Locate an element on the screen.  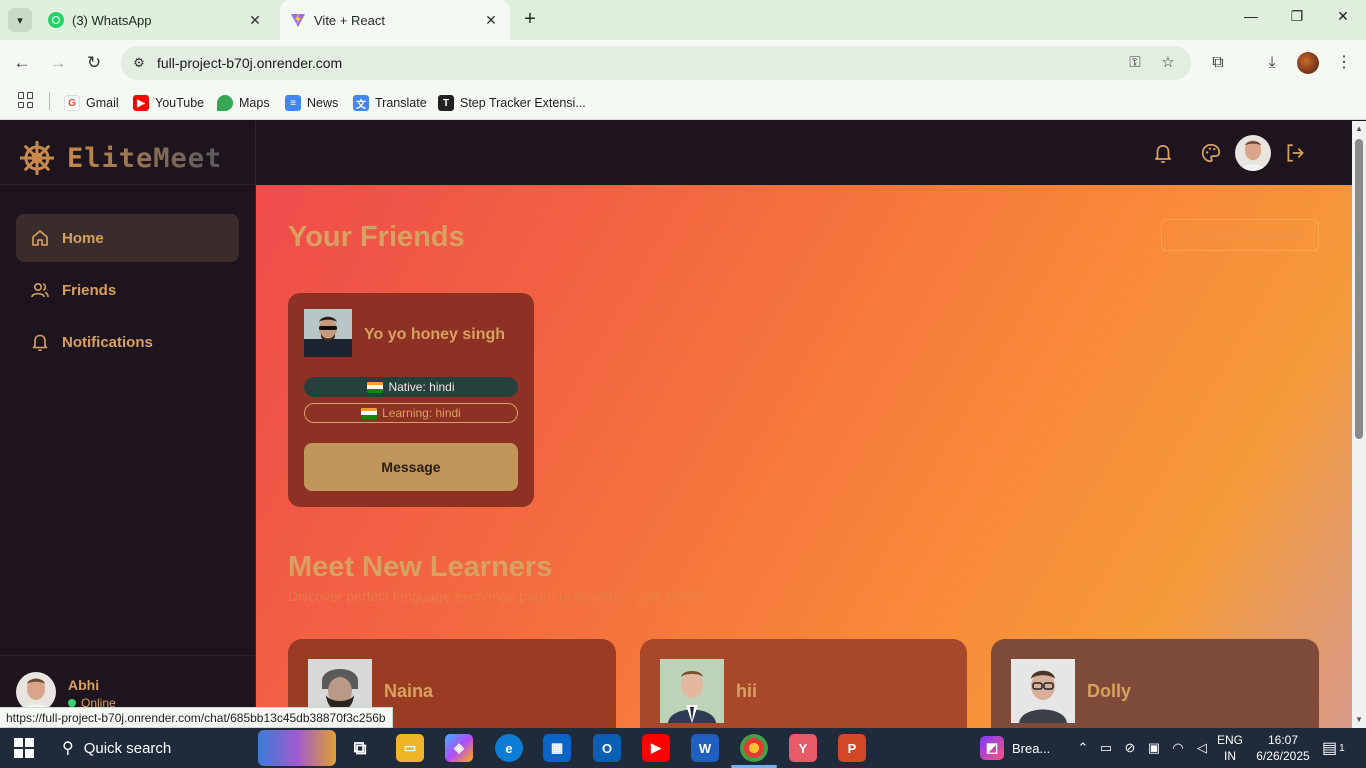
page-scrollbar: ▲ ▼ is located at coordinates (1359, 424).